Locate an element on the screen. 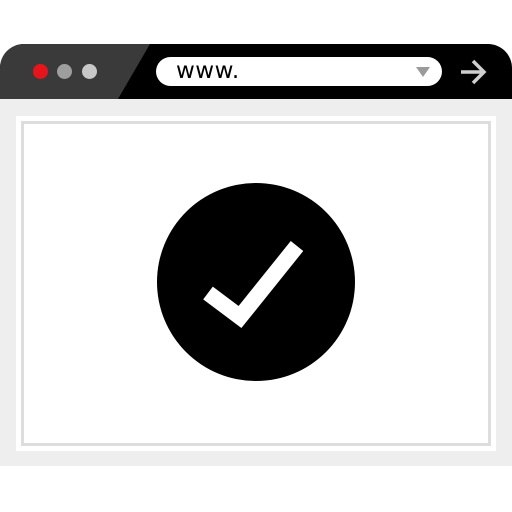 The image size is (512, 512). arrow-right-icon is located at coordinates (473, 72).